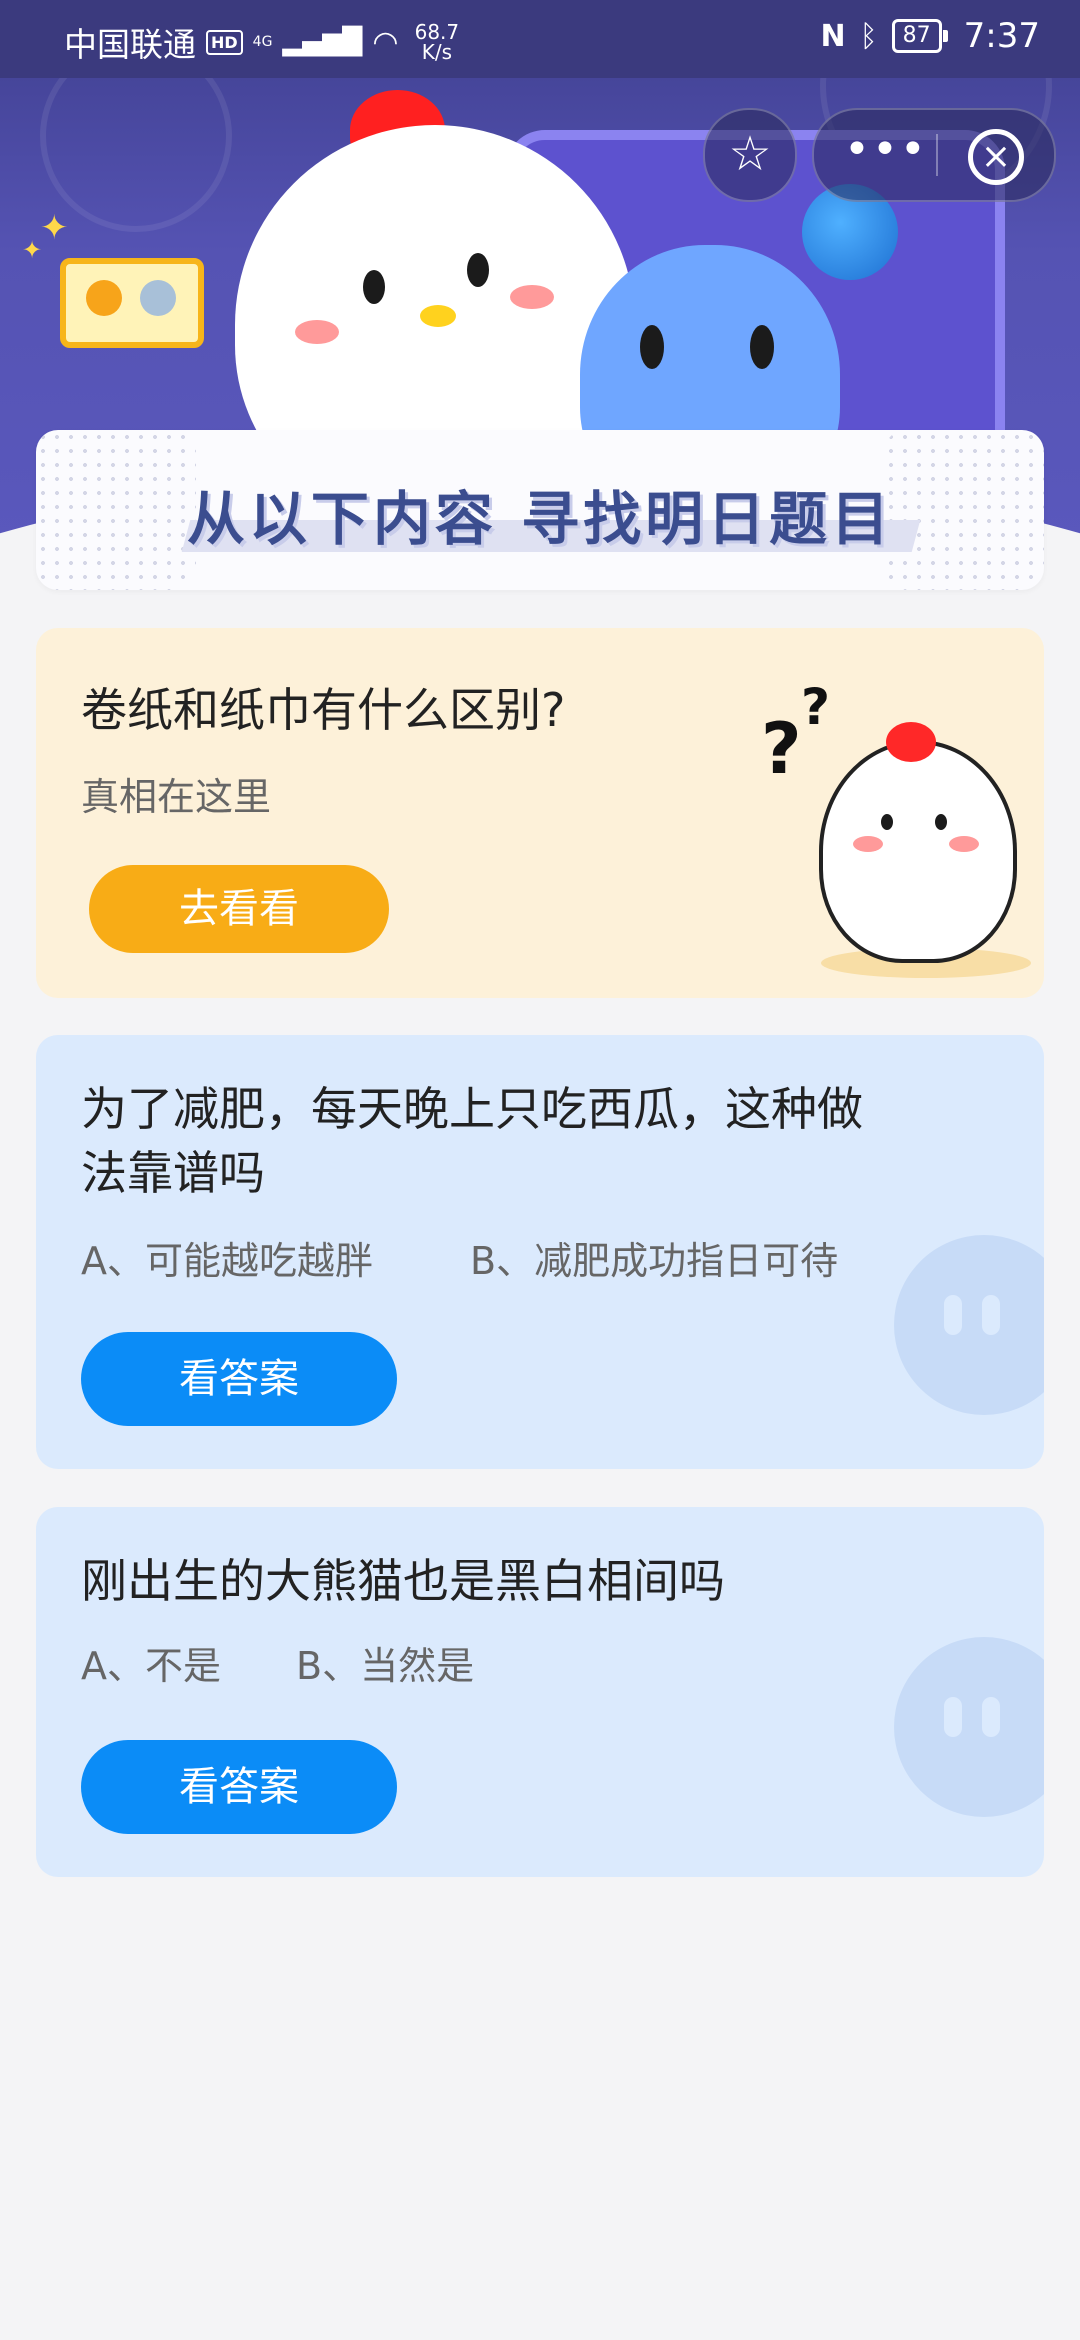 The width and height of the screenshot is (1080, 2340). Describe the element at coordinates (472, 1141) in the screenshot. I see `quiz-question: 为了减肥，每天晚上只吃西瓜，这种做 法靠谱吗` at that location.